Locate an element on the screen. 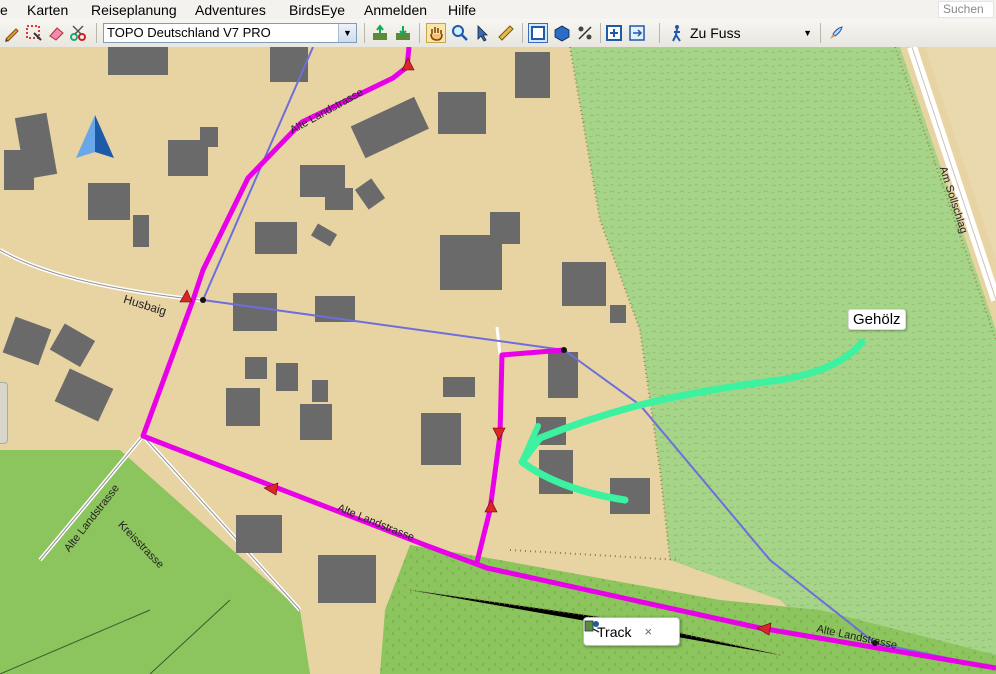 The image size is (996, 674). search-input: Suchen is located at coordinates (966, 9).